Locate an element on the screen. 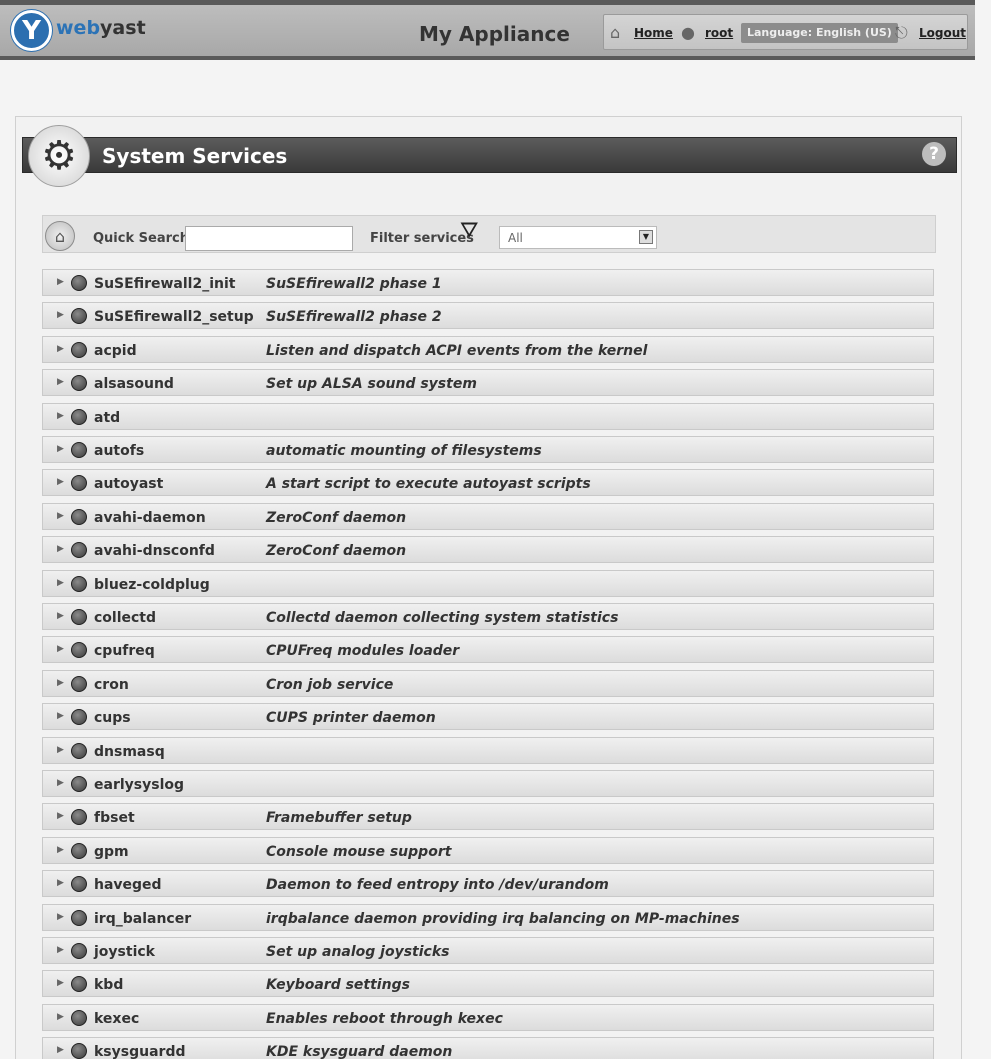 The width and height of the screenshot is (991, 1059). service-row: ▶ alsasound Set up ALSA sound system is located at coordinates (488, 382).